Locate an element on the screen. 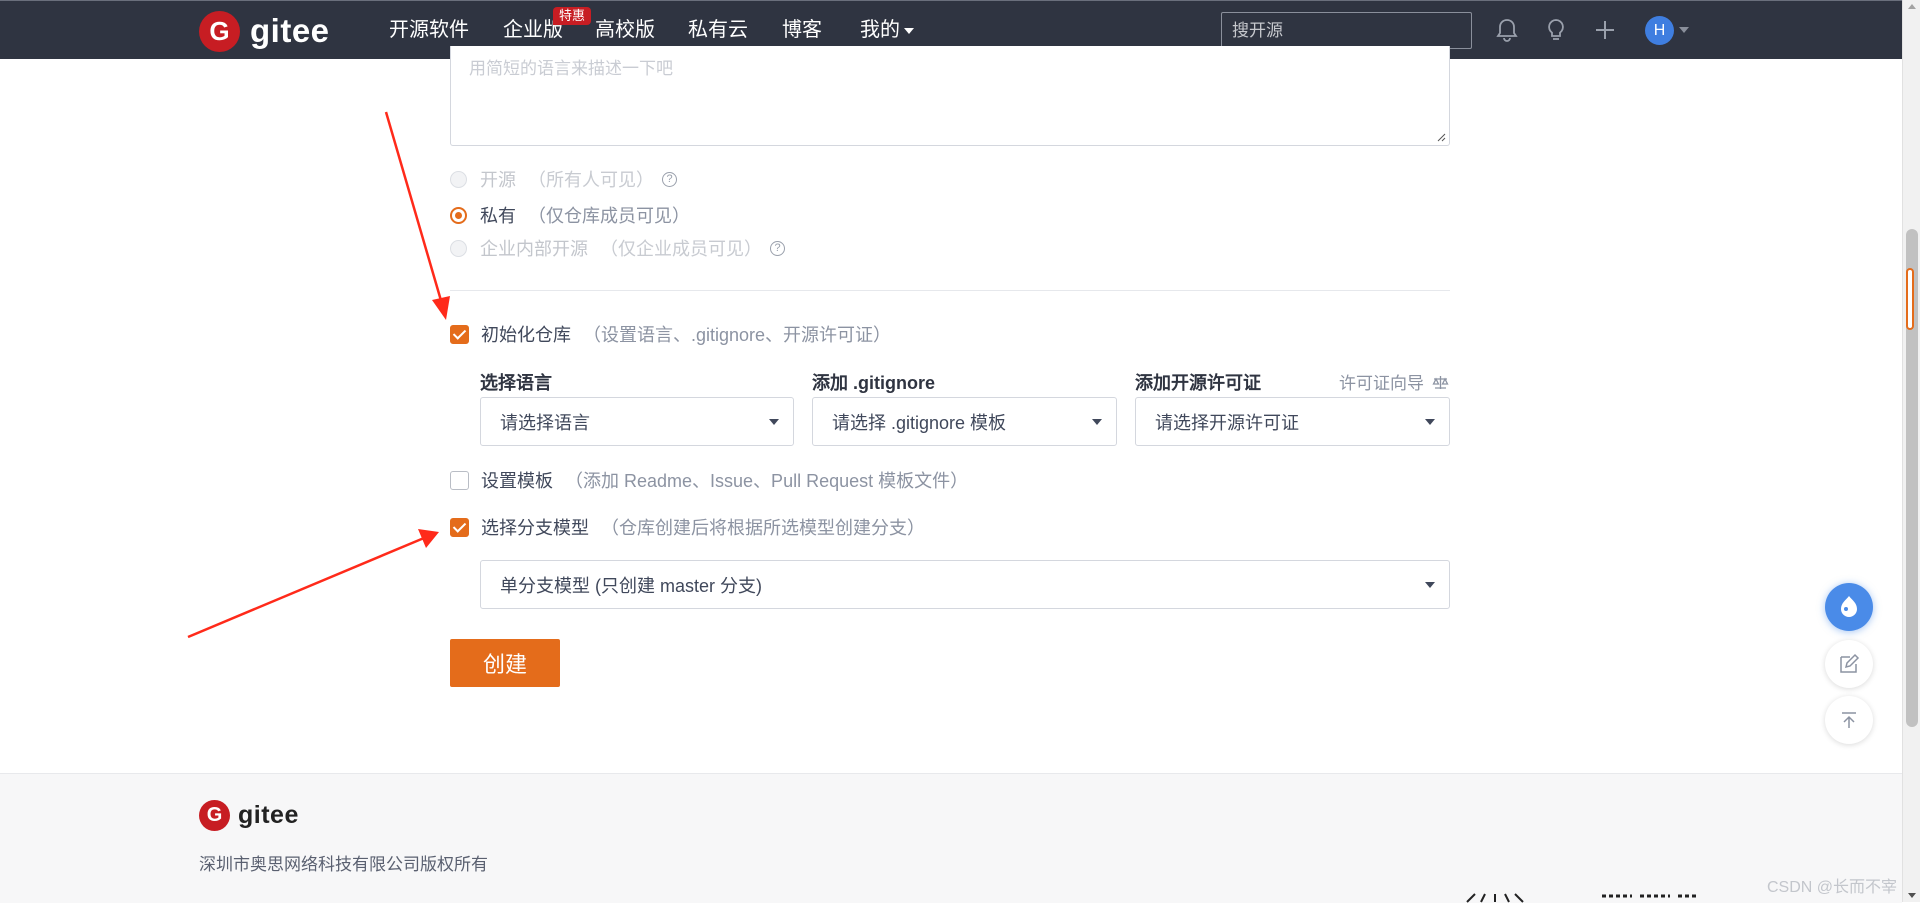 The width and height of the screenshot is (1920, 904). visibility-private-hint: （仅仓库成员可见） is located at coordinates (609, 216).